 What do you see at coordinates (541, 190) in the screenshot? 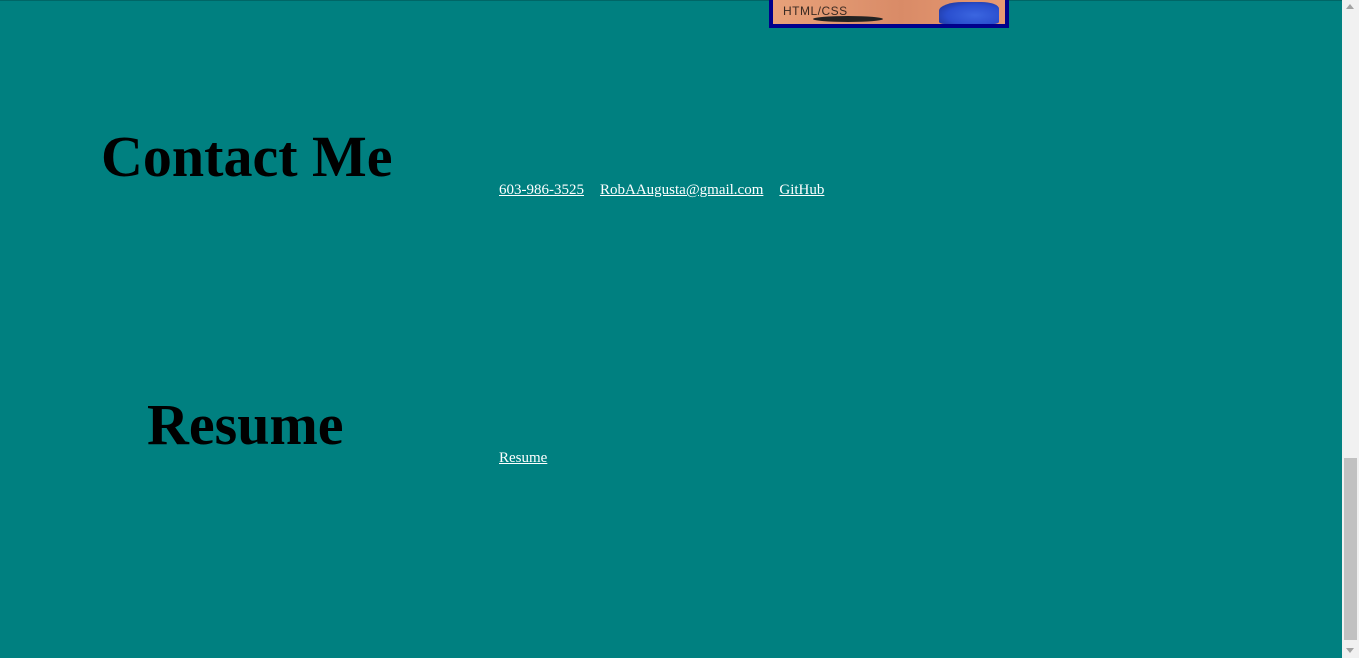
I see `phone-link: 603-986-3525` at bounding box center [541, 190].